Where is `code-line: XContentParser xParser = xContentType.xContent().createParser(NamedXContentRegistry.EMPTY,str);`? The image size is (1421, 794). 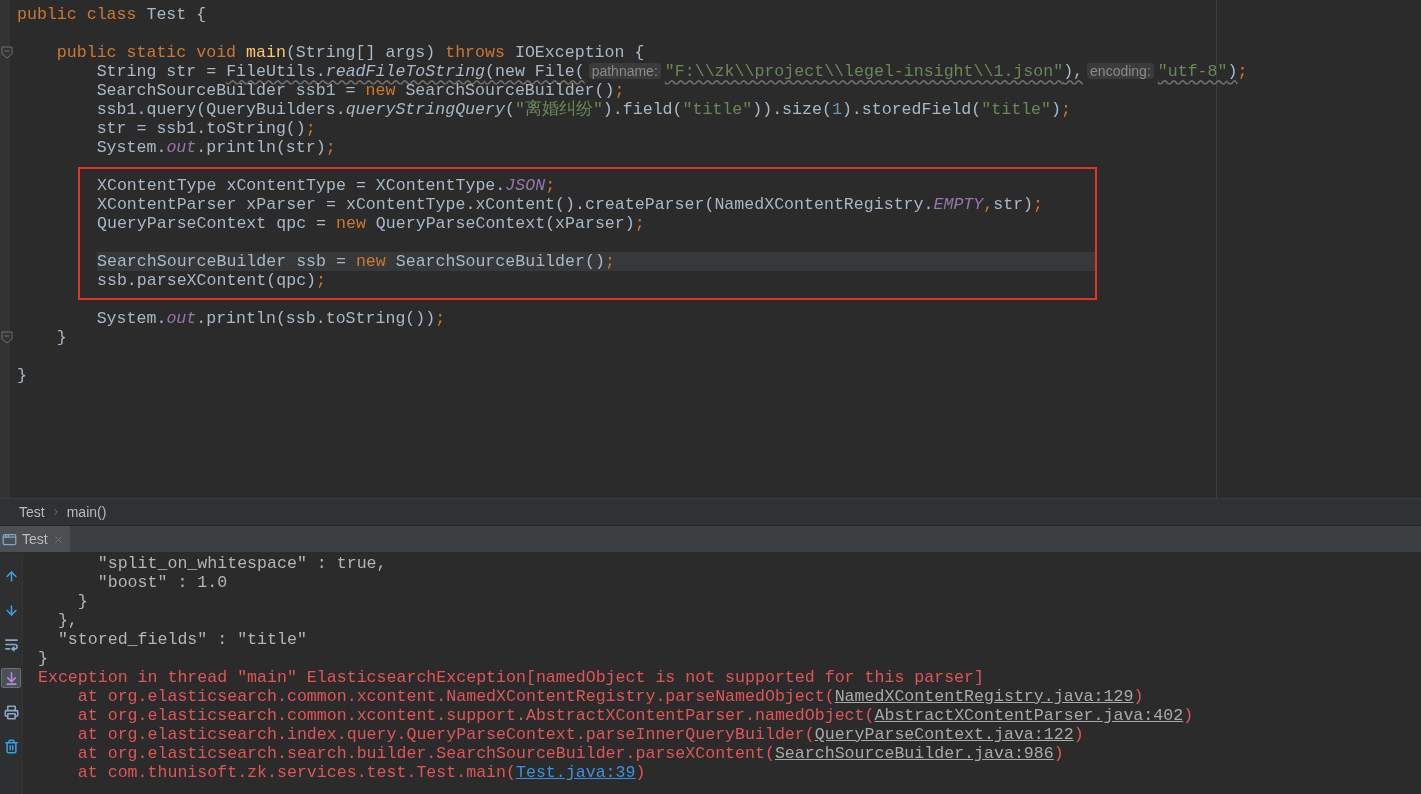
code-line: XContentParser xParser = xContentType.xContent().createParser(NamedXContentRegistry.EMPTY,str); is located at coordinates (571, 204).